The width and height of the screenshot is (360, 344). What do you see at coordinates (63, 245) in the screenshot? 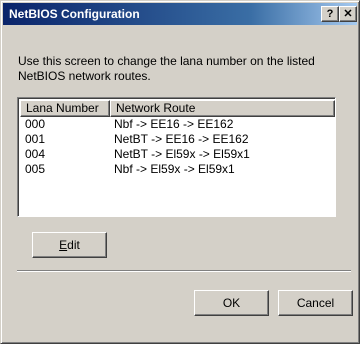
I see `edit-accelerator: E` at bounding box center [63, 245].